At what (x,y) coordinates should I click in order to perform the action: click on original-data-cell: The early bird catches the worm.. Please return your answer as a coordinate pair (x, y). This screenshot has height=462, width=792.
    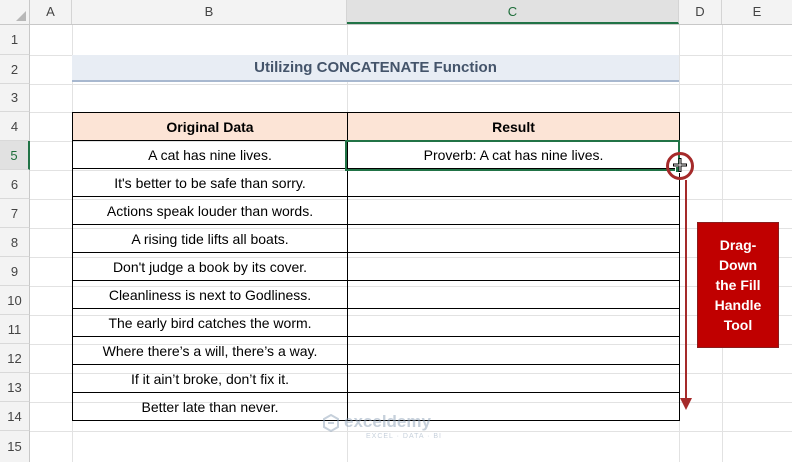
    Looking at the image, I should click on (210, 322).